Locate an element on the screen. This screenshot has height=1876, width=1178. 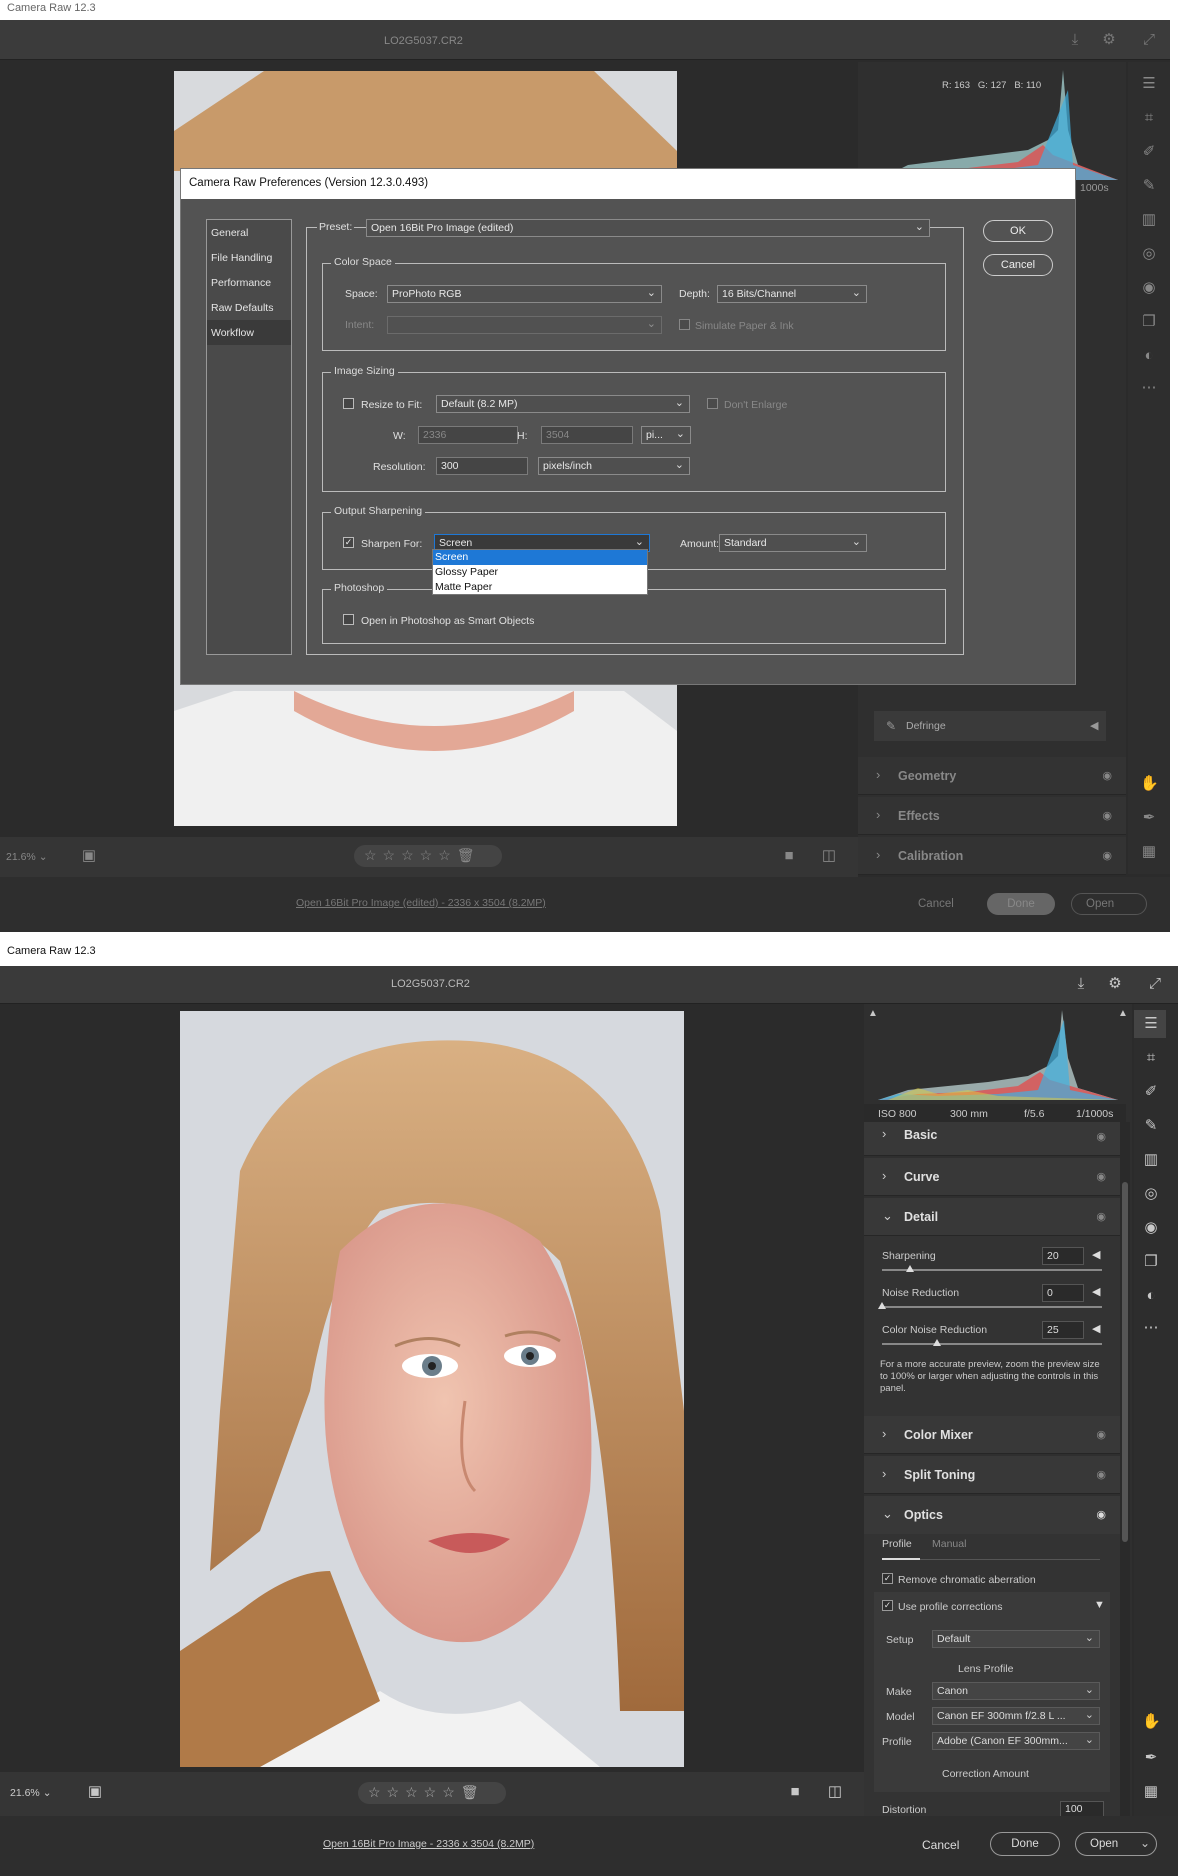
amount-select: Standard is located at coordinates (793, 543).